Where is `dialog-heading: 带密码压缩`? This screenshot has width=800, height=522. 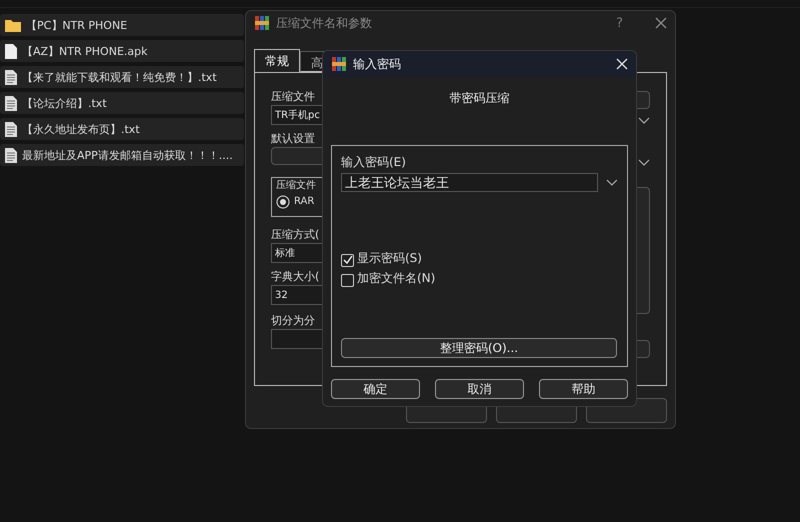
dialog-heading: 带密码压缩 is located at coordinates (480, 98).